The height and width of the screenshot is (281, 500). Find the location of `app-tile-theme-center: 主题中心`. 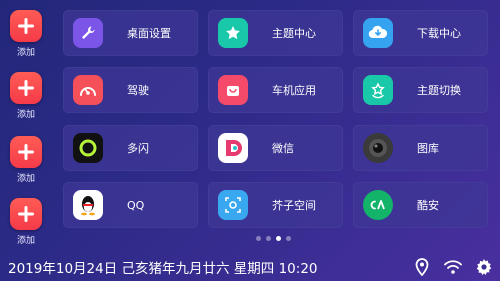

app-tile-theme-center: 主题中心 is located at coordinates (275, 33).